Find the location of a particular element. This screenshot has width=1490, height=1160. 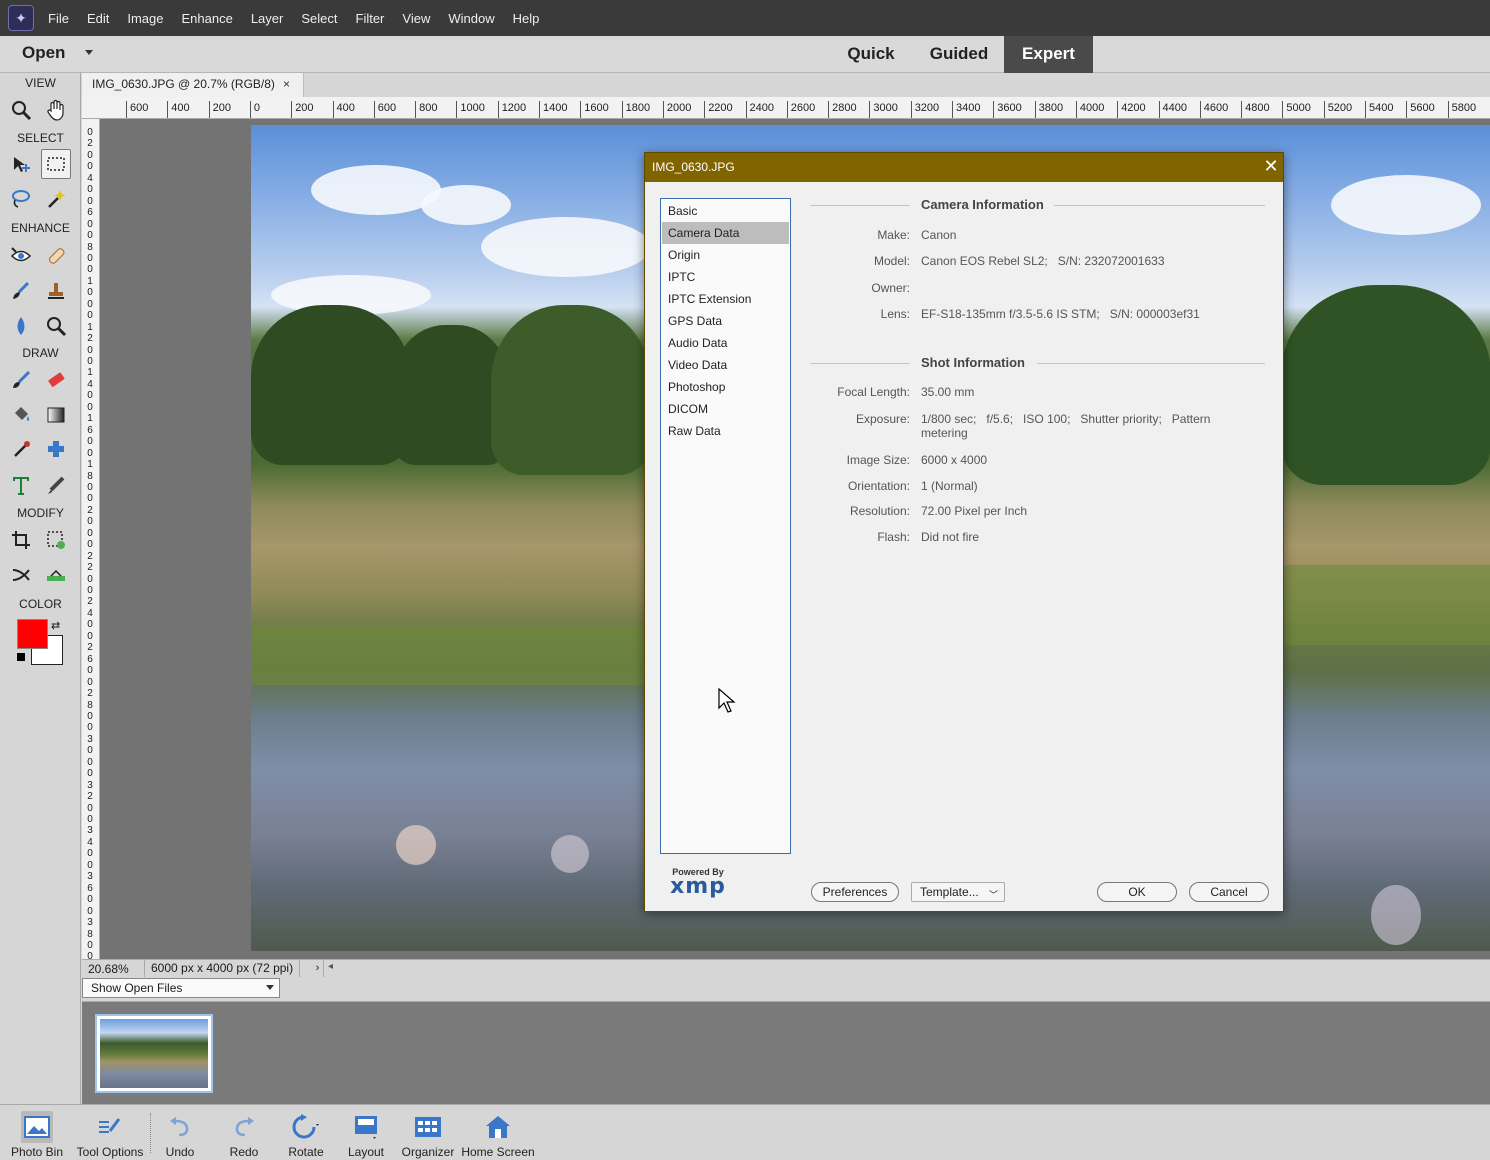

xmp-logo-text: xmp is located at coordinates (698, 886).